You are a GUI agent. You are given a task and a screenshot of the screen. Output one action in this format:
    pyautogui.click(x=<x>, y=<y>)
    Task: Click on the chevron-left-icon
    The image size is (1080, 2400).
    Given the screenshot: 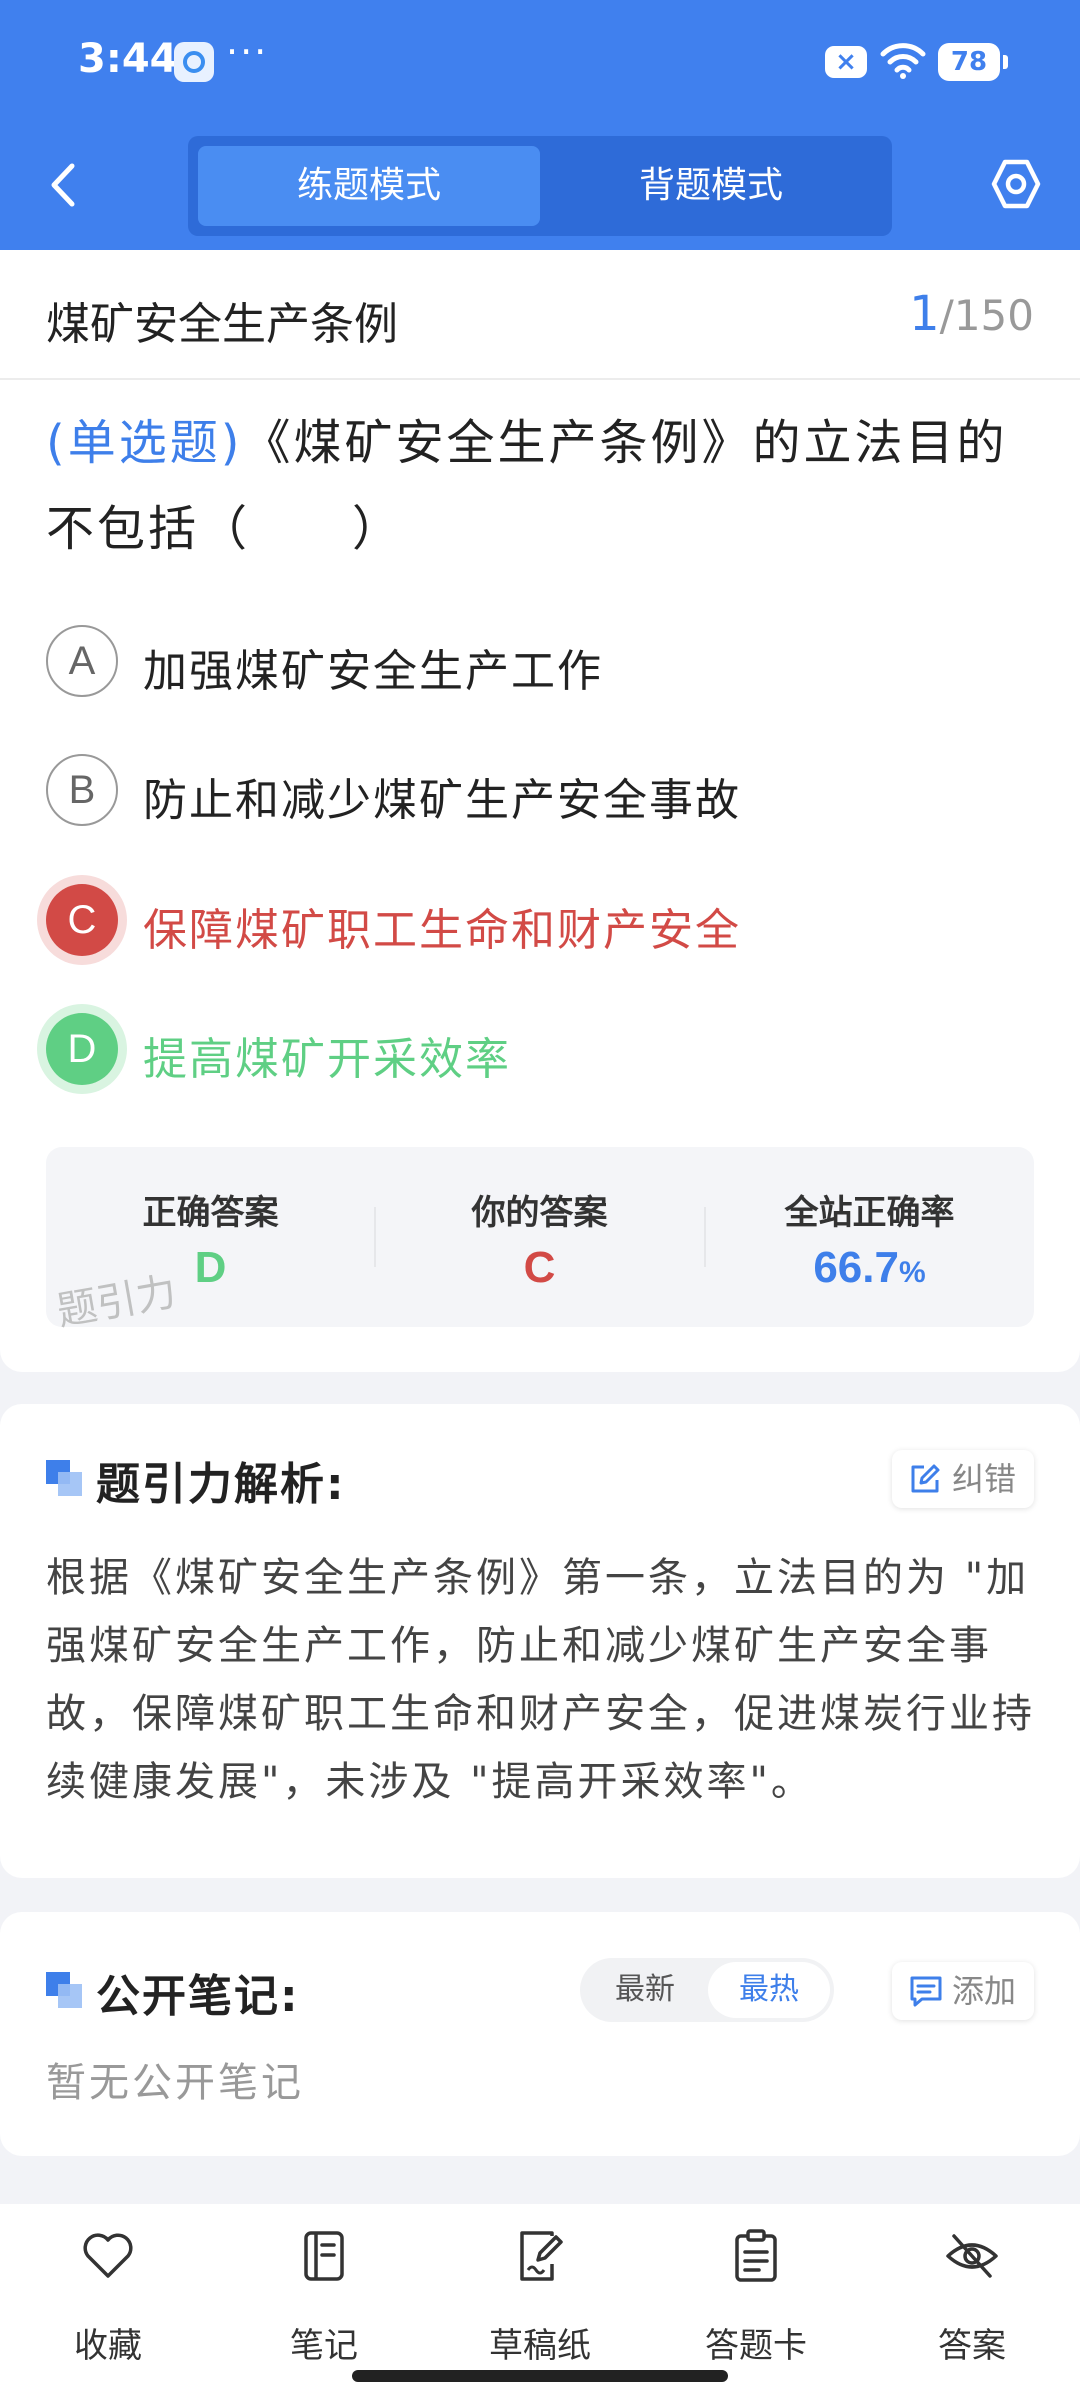 What is the action you would take?
    pyautogui.click(x=63, y=185)
    